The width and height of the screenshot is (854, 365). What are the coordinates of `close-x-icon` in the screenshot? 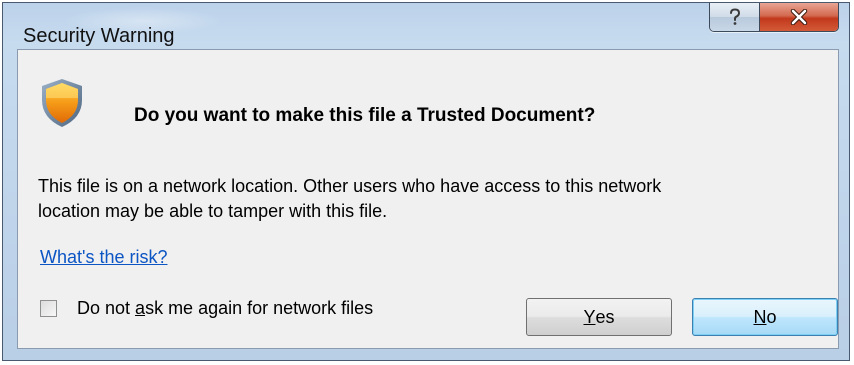 It's located at (799, 17).